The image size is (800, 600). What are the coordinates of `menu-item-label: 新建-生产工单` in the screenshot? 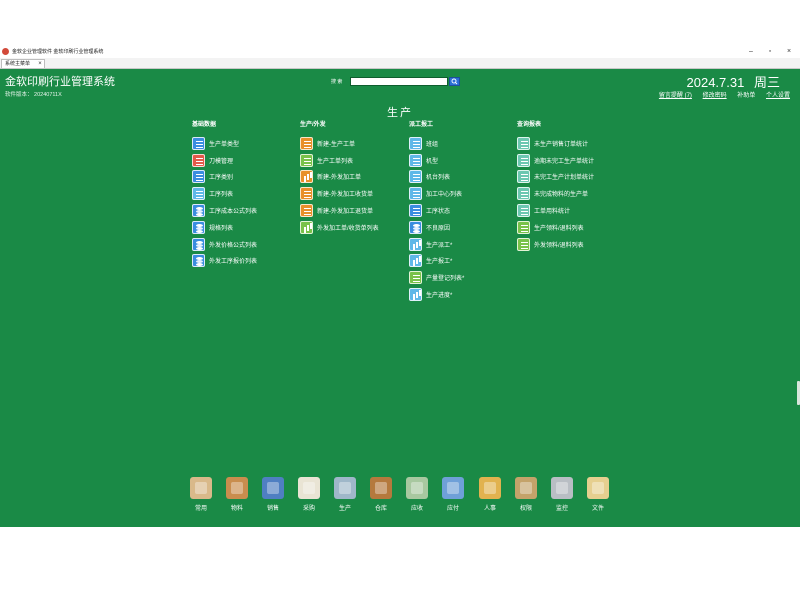 It's located at (336, 144).